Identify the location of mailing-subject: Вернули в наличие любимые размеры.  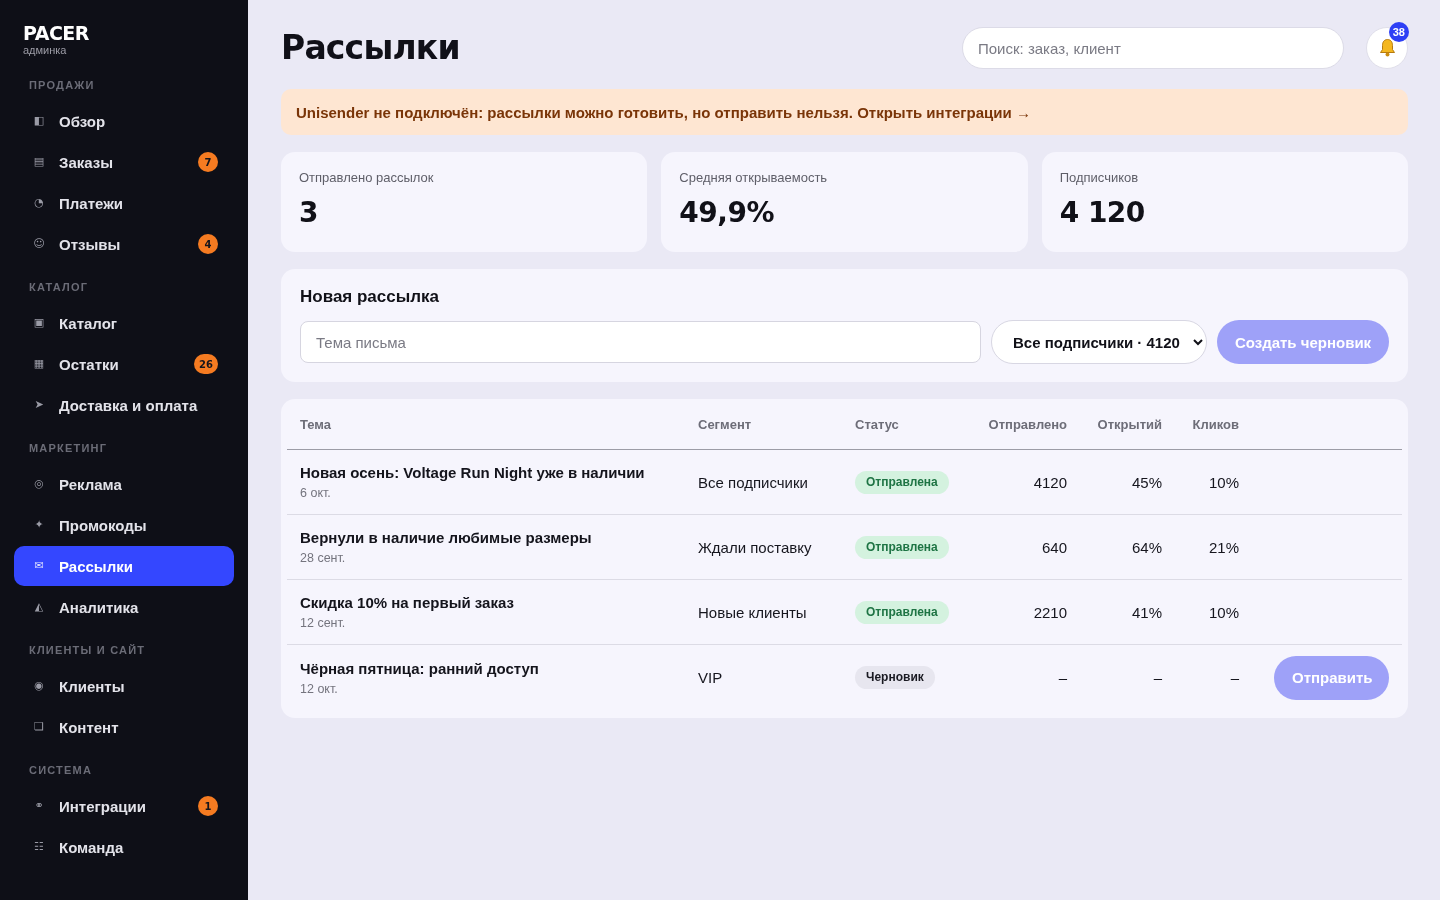
(446, 537).